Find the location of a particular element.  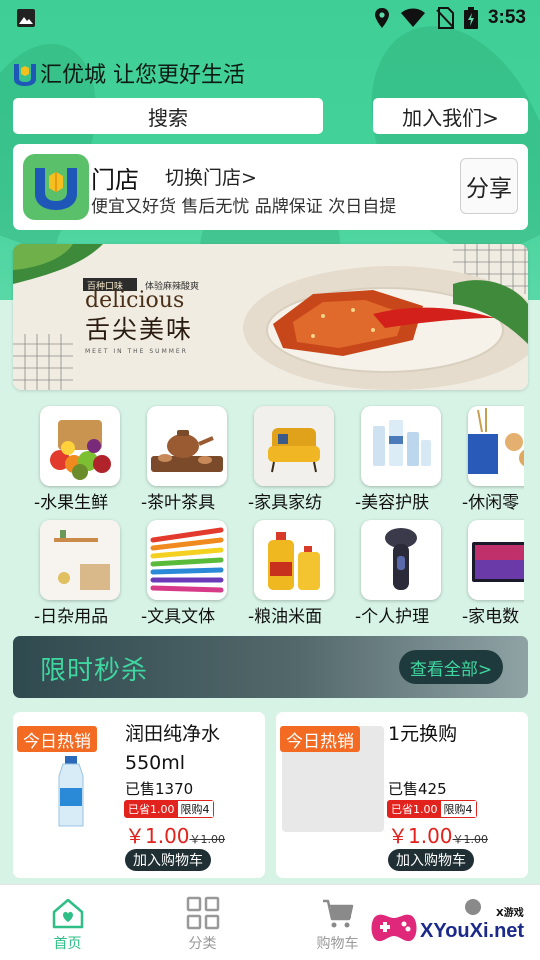

category-label: -粮油米面 is located at coordinates (285, 615).